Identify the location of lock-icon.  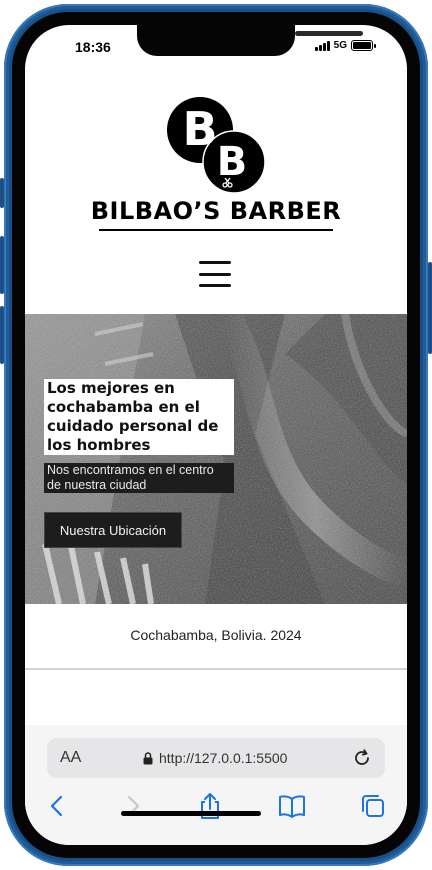
(148, 757).